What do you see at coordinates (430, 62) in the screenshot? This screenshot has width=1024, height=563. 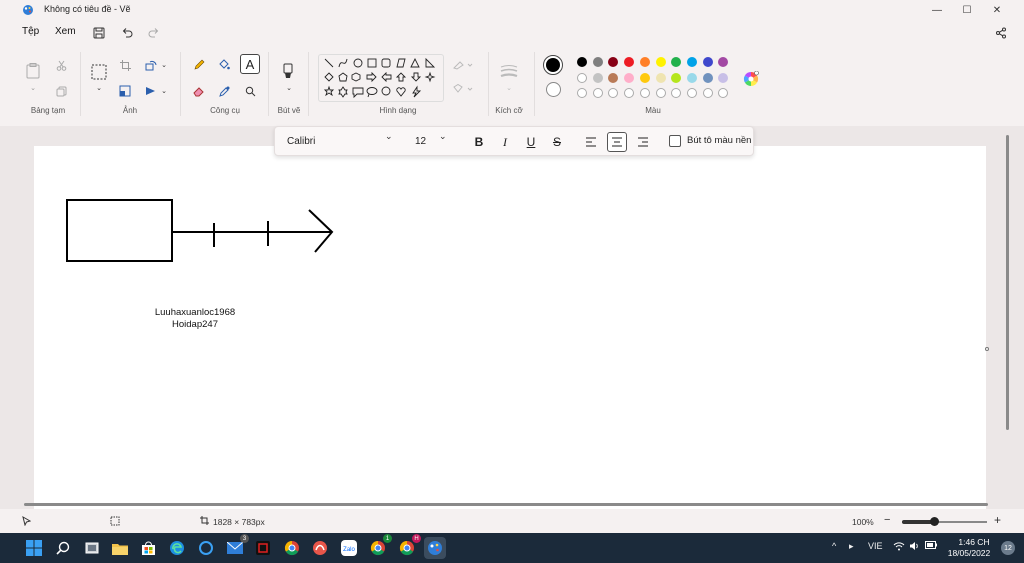 I see `right-triangle-shape-icon` at bounding box center [430, 62].